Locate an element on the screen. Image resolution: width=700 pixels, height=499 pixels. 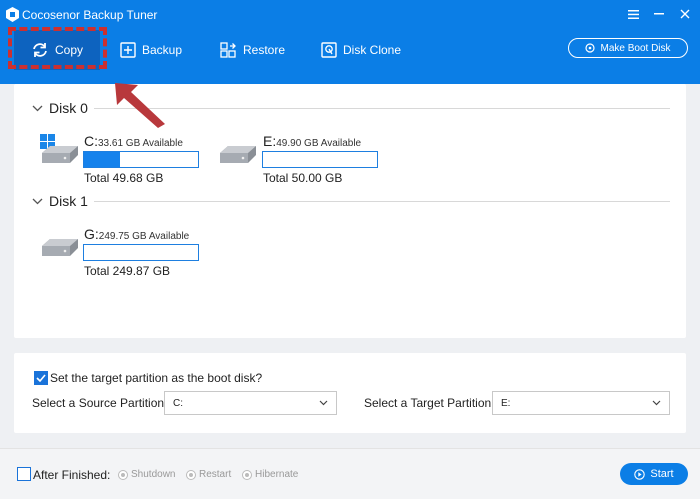
partition-e-total: Total 50.00 GB is located at coordinates (303, 178).